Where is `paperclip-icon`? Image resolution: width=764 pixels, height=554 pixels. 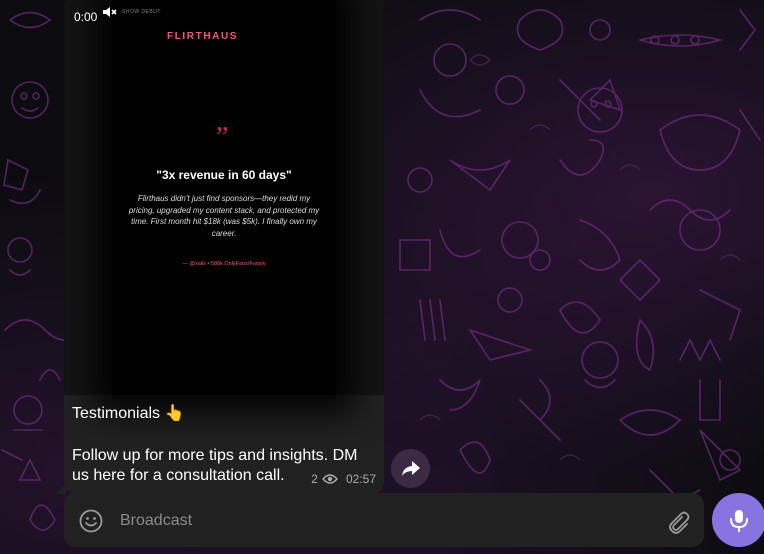
paperclip-icon is located at coordinates (679, 522).